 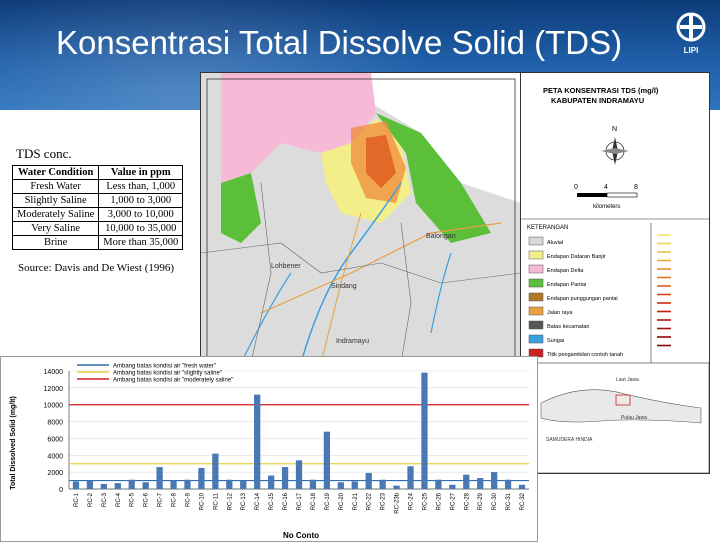 I want to click on chart-legend-label: Ambang batas kondisi air "fresh water", so click(x=164, y=367).